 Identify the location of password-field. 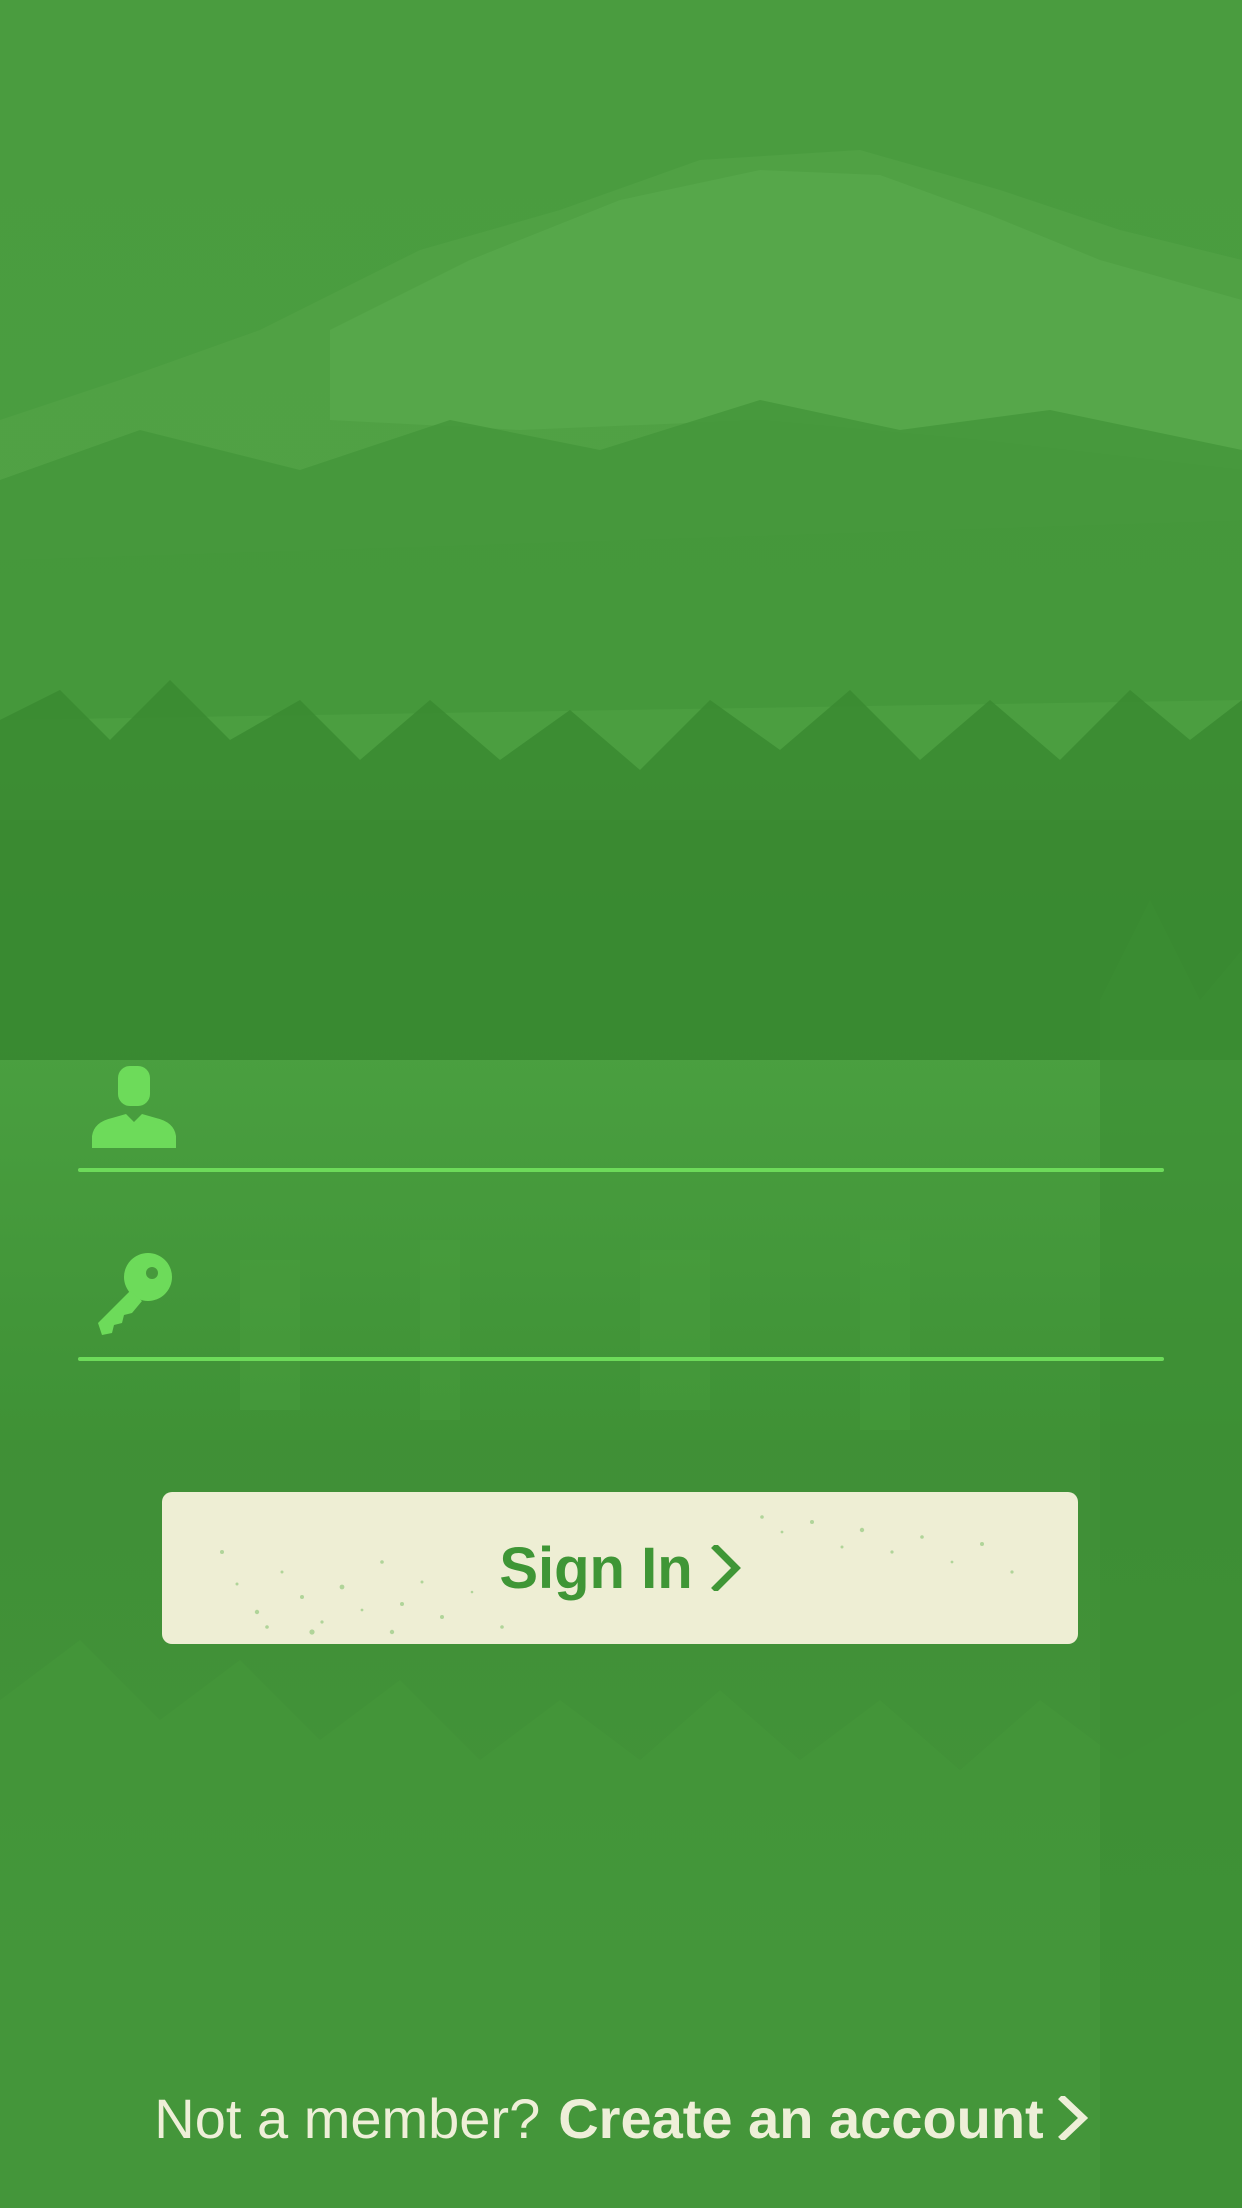
(621, 1306).